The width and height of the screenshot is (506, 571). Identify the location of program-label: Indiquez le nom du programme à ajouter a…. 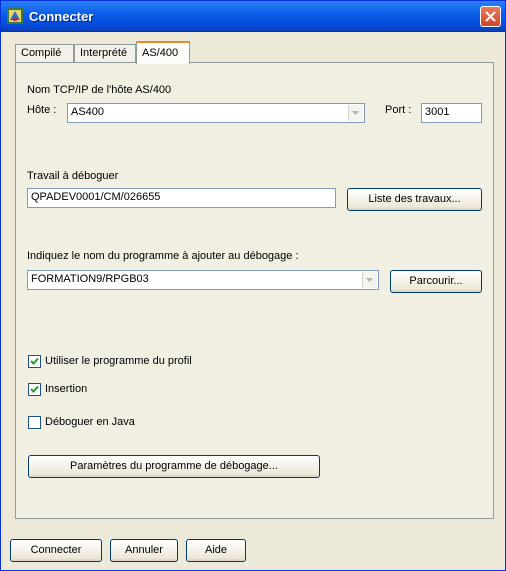
(163, 256).